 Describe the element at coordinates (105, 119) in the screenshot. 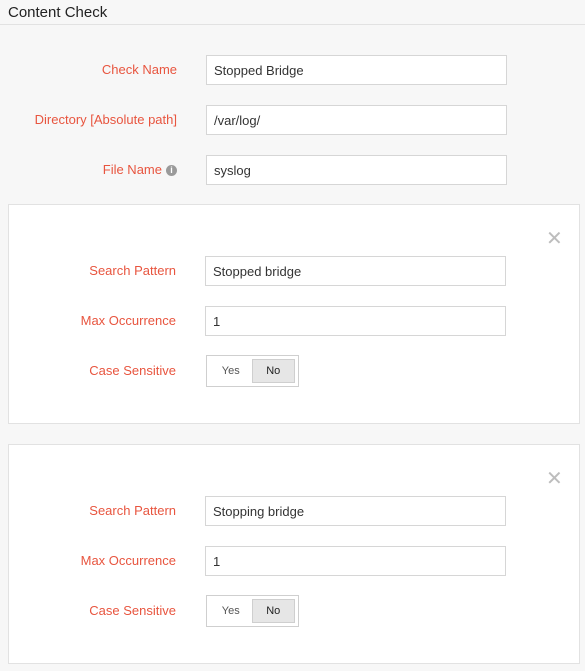

I see `directory-label: Directory [Absolute path]` at that location.